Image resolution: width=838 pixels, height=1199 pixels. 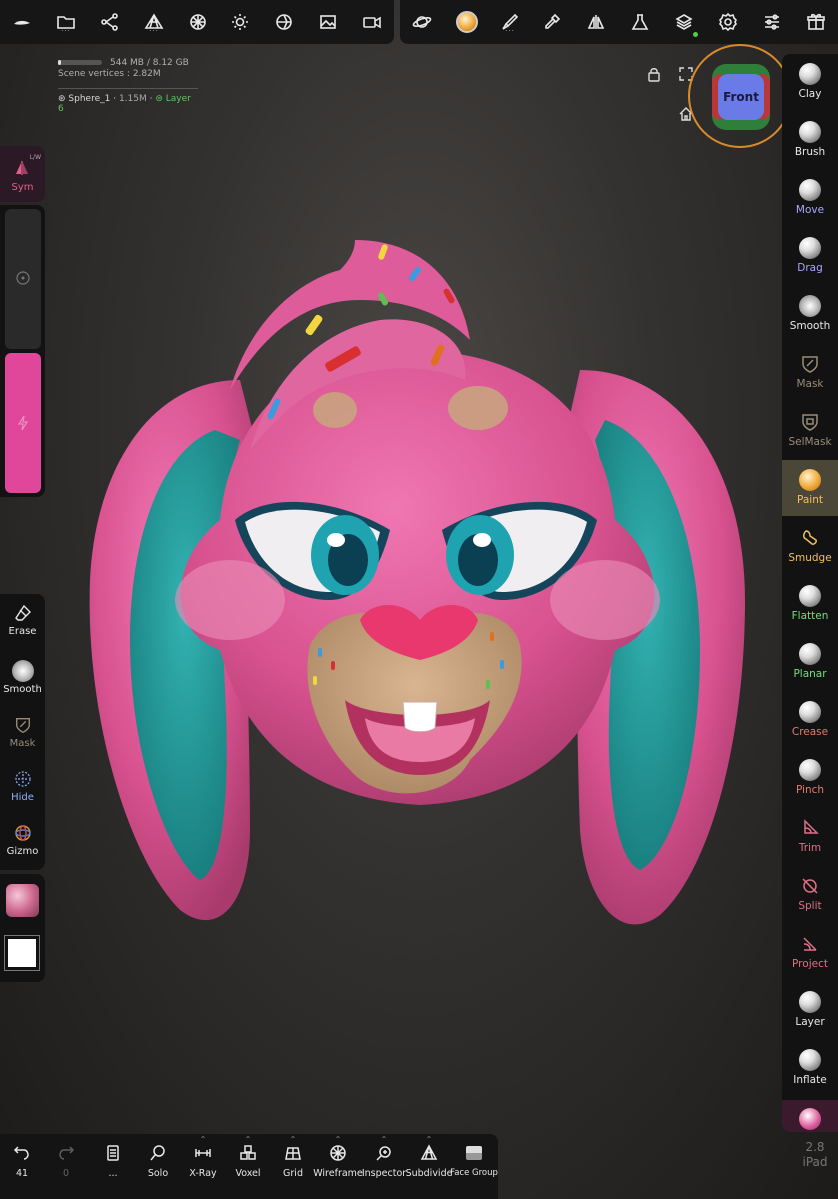 I want to click on tool-label: Hide, so click(x=22, y=797).